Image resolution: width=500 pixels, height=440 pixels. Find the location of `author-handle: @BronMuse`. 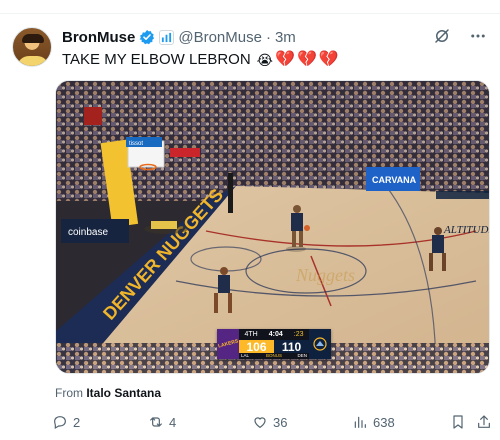

author-handle: @BronMuse is located at coordinates (220, 37).